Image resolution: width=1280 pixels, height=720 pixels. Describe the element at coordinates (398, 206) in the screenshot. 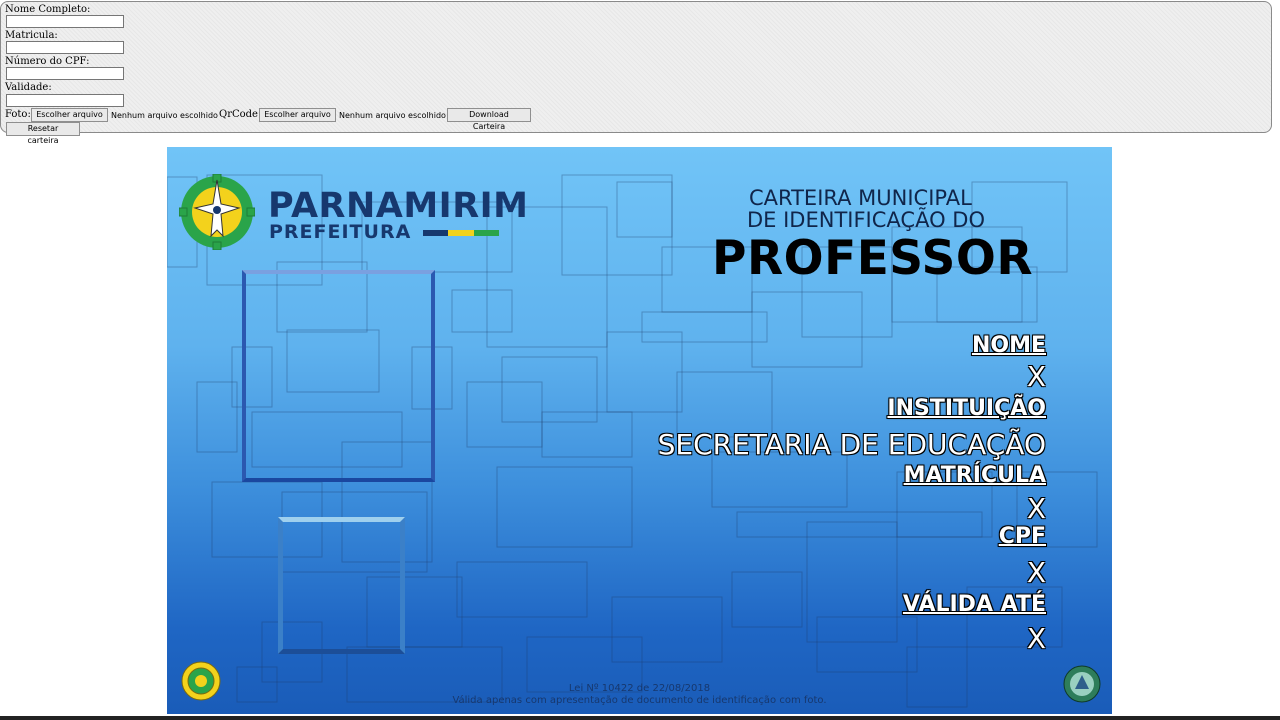

I see `logo-name: PARNAMIRIM` at that location.